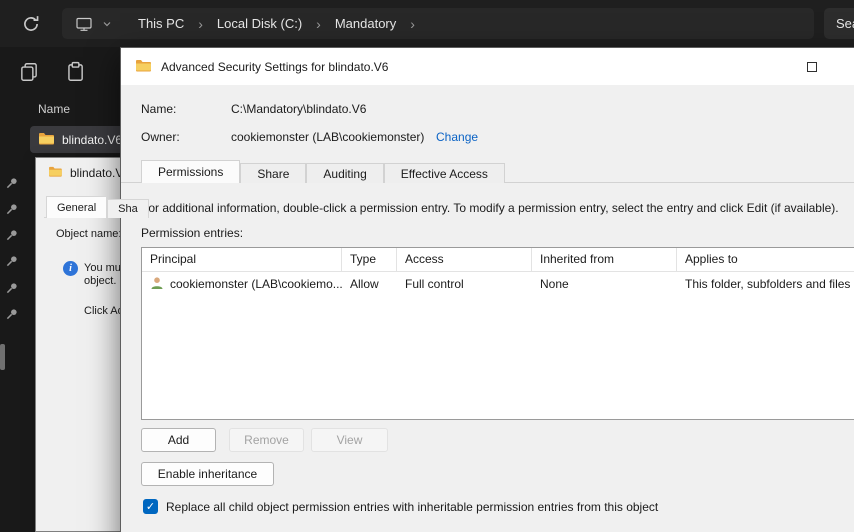 The height and width of the screenshot is (532, 854). I want to click on info-icon: i, so click(70, 268).